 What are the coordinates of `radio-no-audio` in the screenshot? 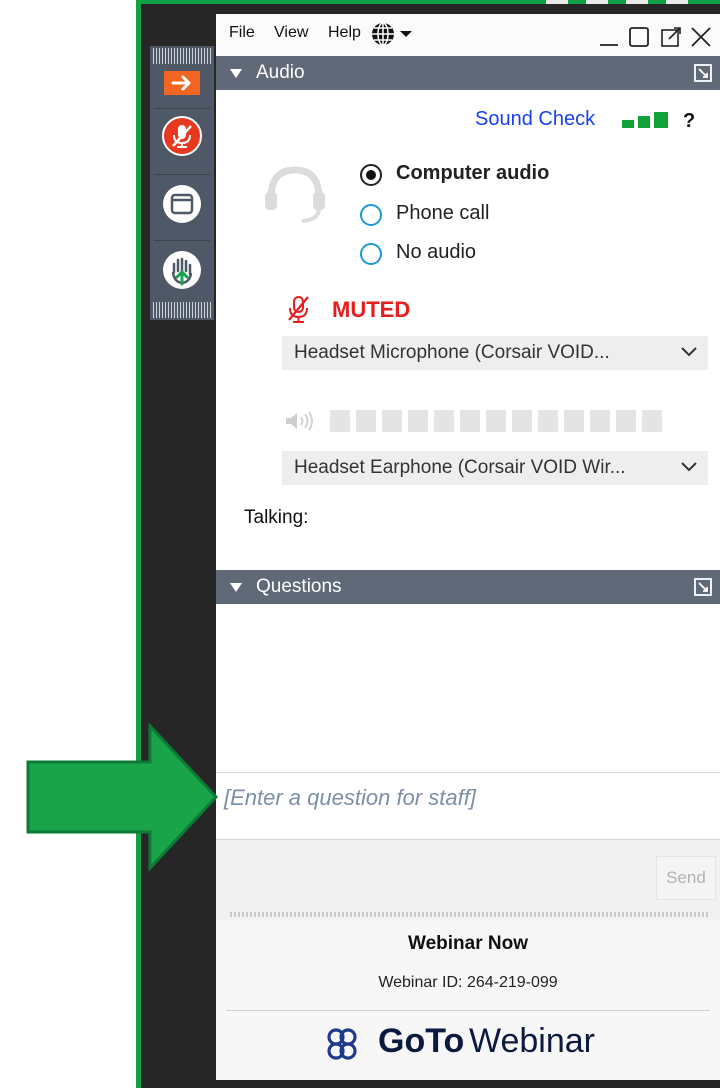 It's located at (371, 254).